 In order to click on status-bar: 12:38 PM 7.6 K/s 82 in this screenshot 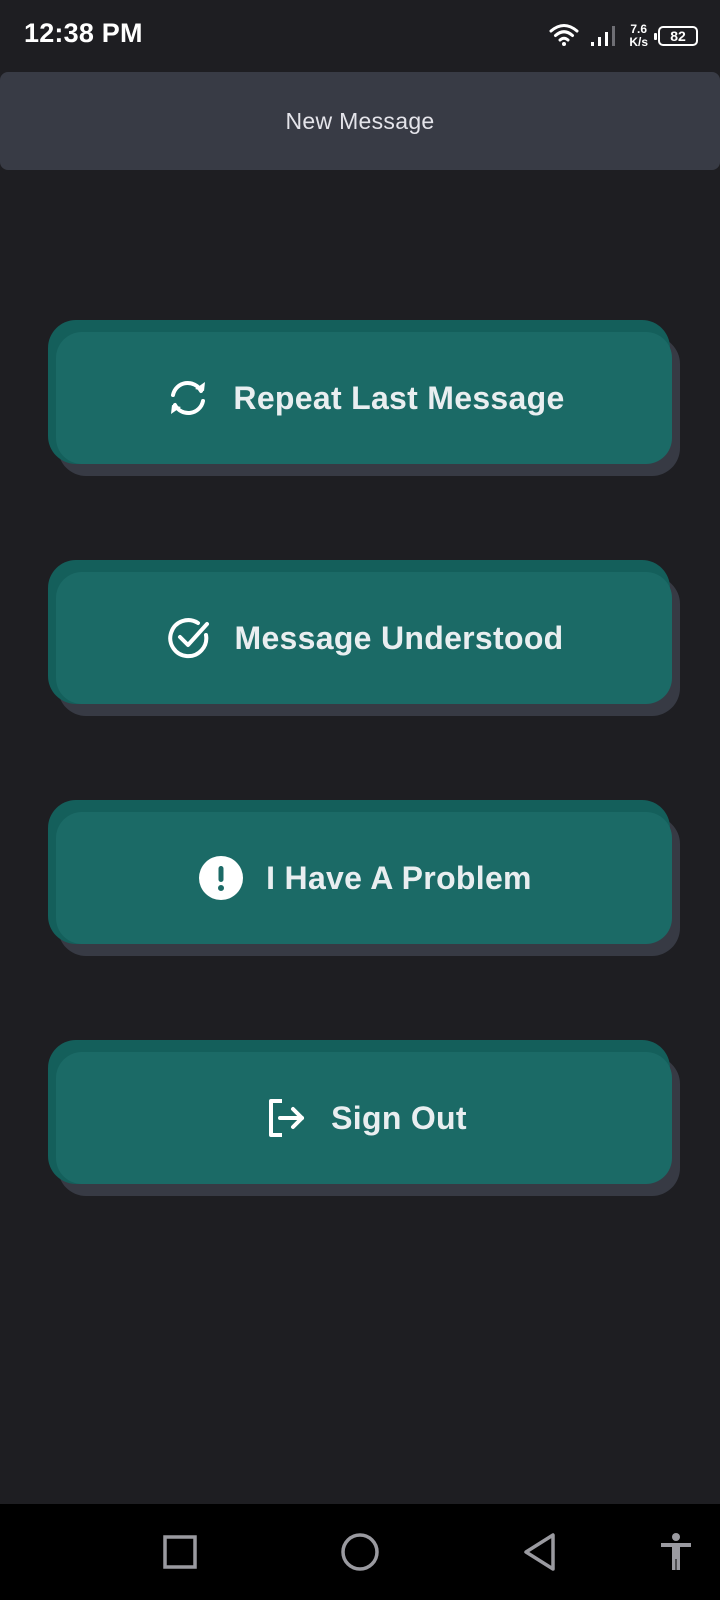, I will do `click(360, 36)`.